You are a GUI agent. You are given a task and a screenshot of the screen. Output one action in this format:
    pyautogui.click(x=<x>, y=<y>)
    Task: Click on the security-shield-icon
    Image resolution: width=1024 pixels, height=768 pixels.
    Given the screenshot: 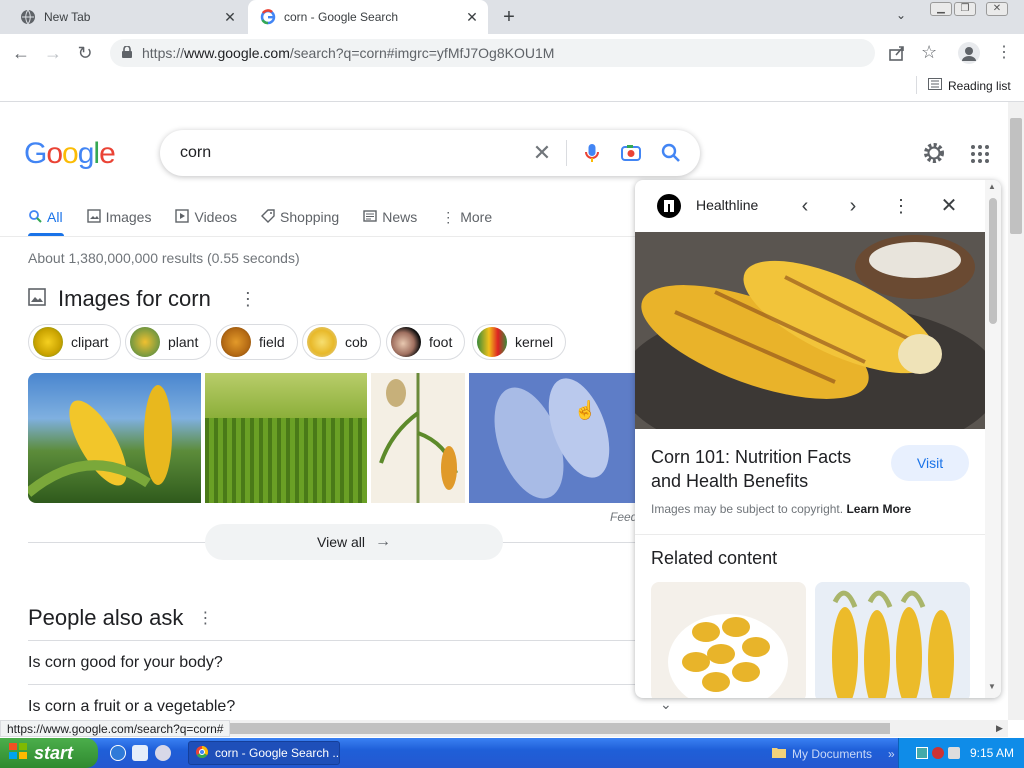 What is the action you would take?
    pyautogui.click(x=937, y=753)
    